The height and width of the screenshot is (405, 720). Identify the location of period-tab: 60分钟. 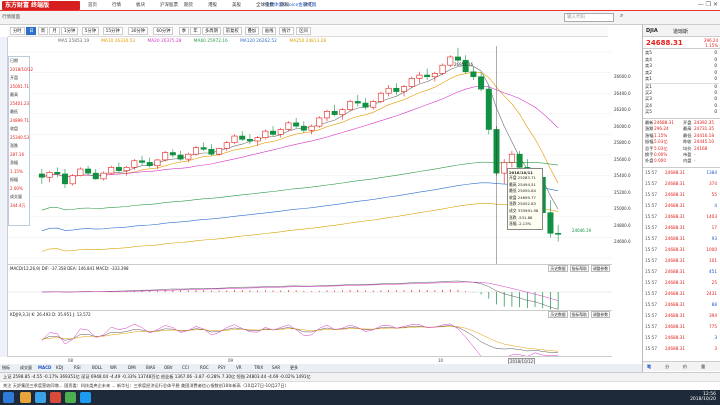
(163, 31).